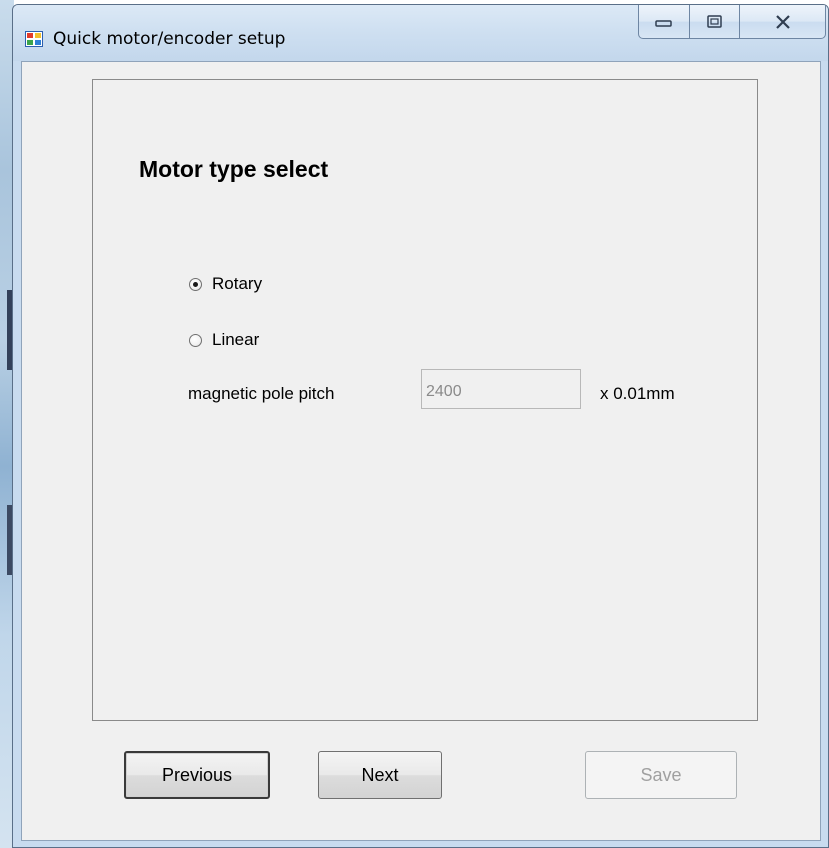  Describe the element at coordinates (236, 339) in the screenshot. I see `radio-linear-label: Linear` at that location.